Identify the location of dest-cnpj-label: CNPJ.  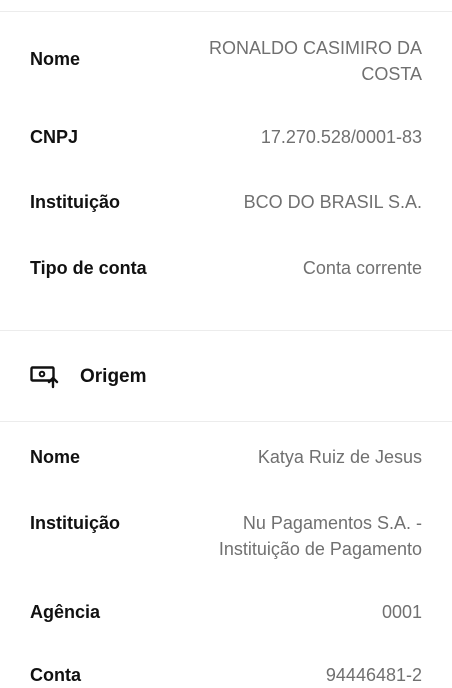
(54, 137).